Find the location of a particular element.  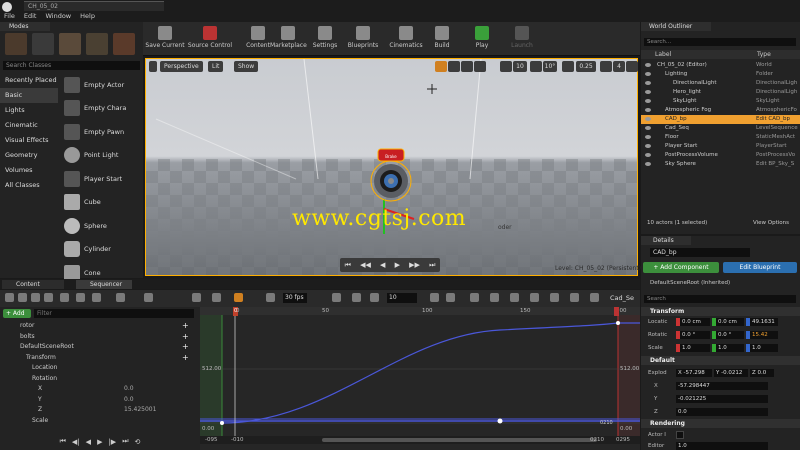

track-value: 0.0 is located at coordinates (129, 400).